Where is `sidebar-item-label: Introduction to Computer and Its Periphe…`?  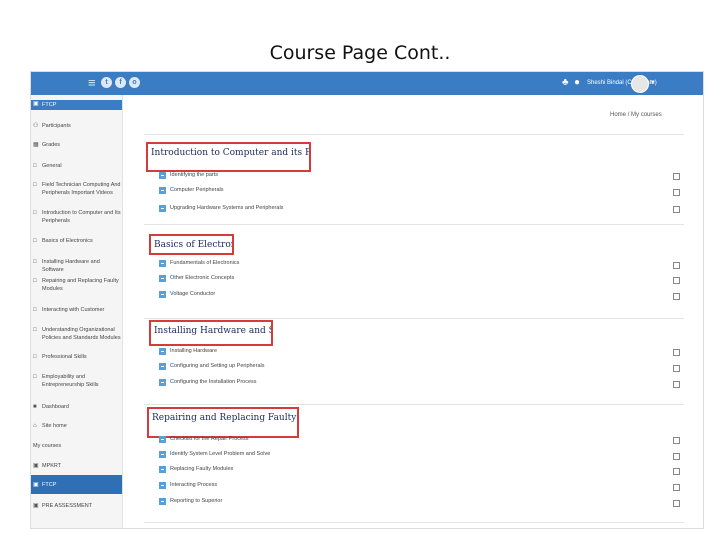
sidebar-item-label: Introduction to Computer and Its Periphe… is located at coordinates (81, 217).